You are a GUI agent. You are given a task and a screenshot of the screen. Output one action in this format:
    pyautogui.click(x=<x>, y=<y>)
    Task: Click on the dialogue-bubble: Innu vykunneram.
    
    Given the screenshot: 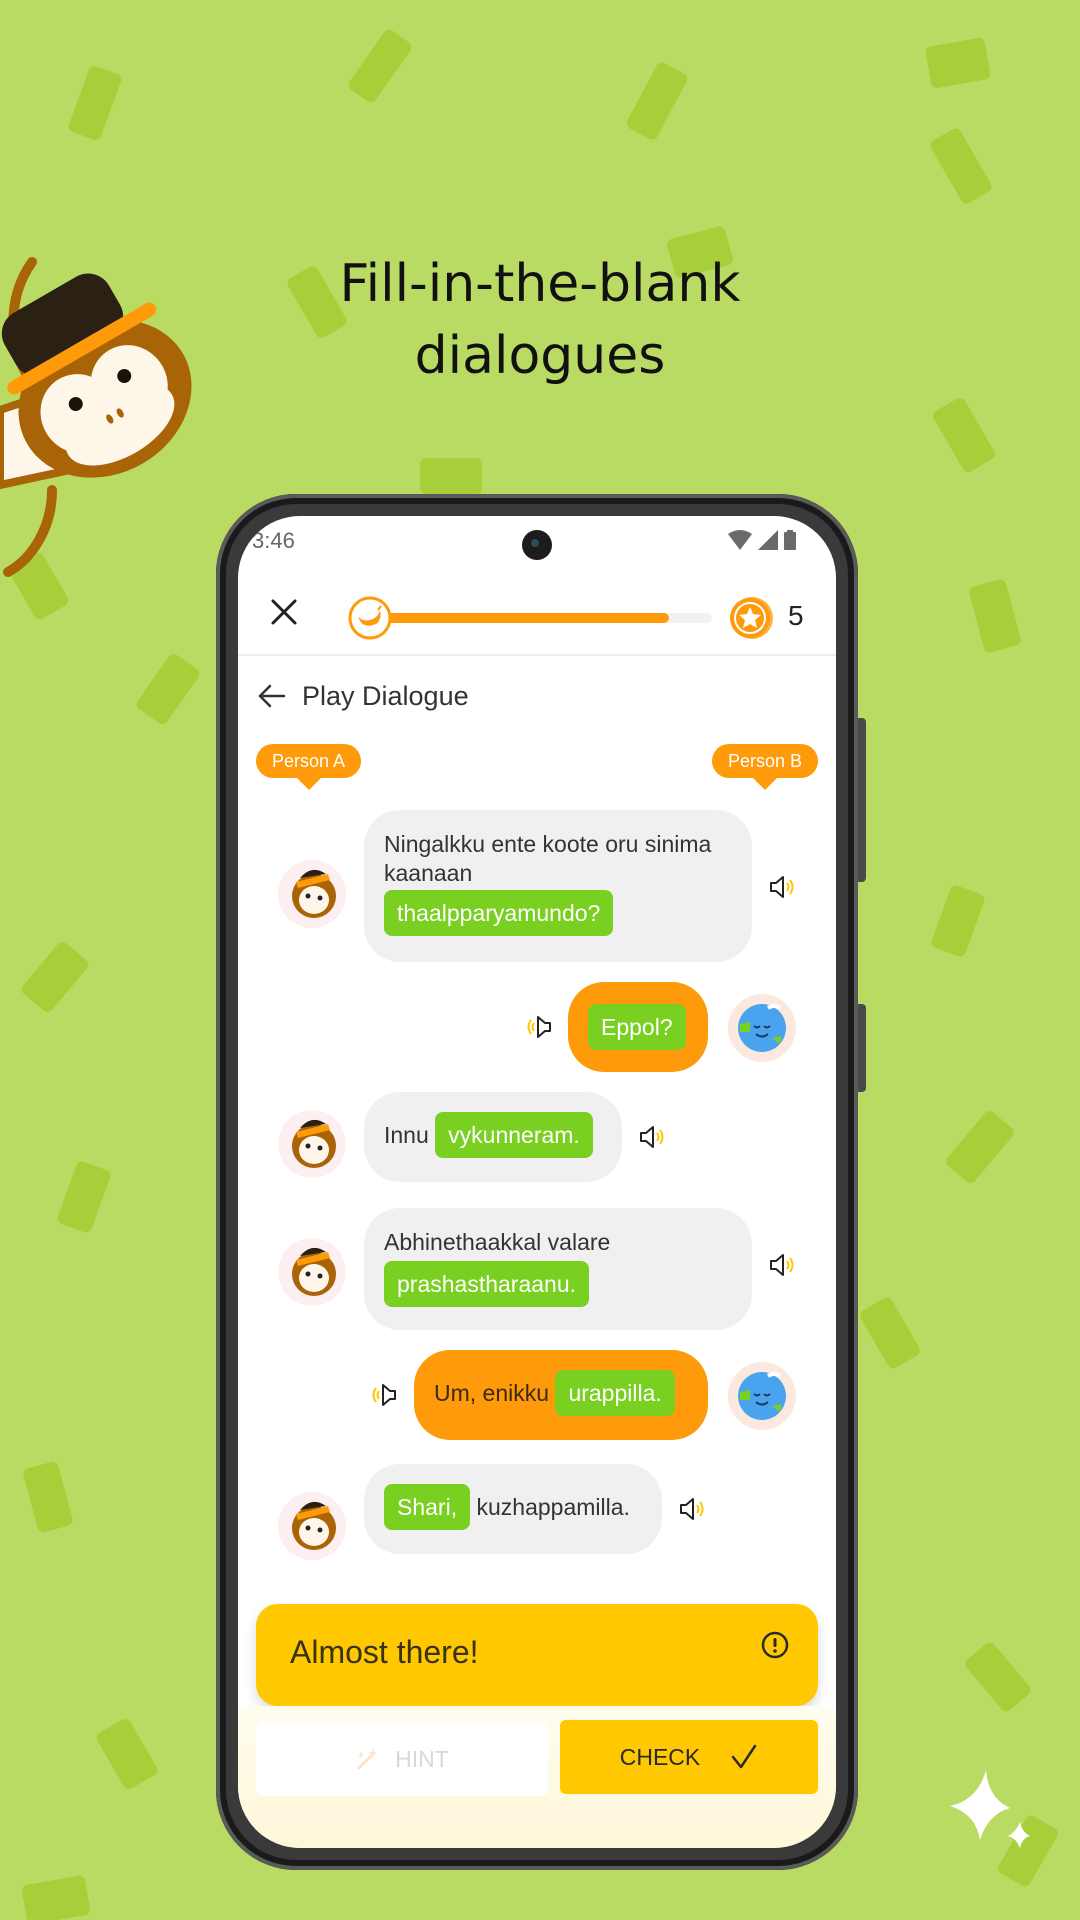 What is the action you would take?
    pyautogui.click(x=493, y=1137)
    